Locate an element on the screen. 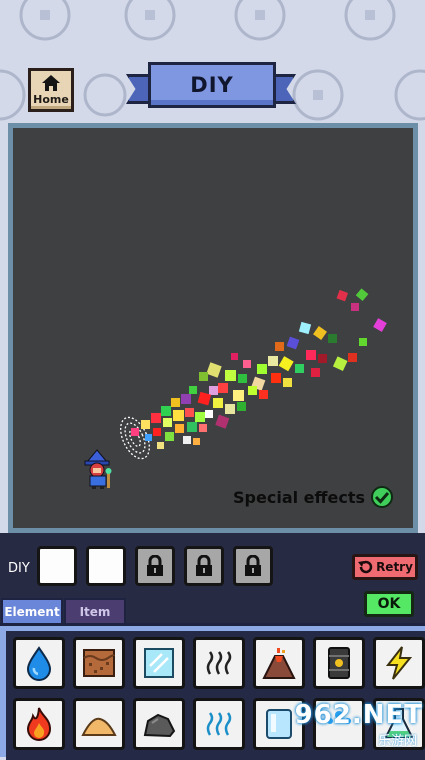  home-button: Home is located at coordinates (51, 90).